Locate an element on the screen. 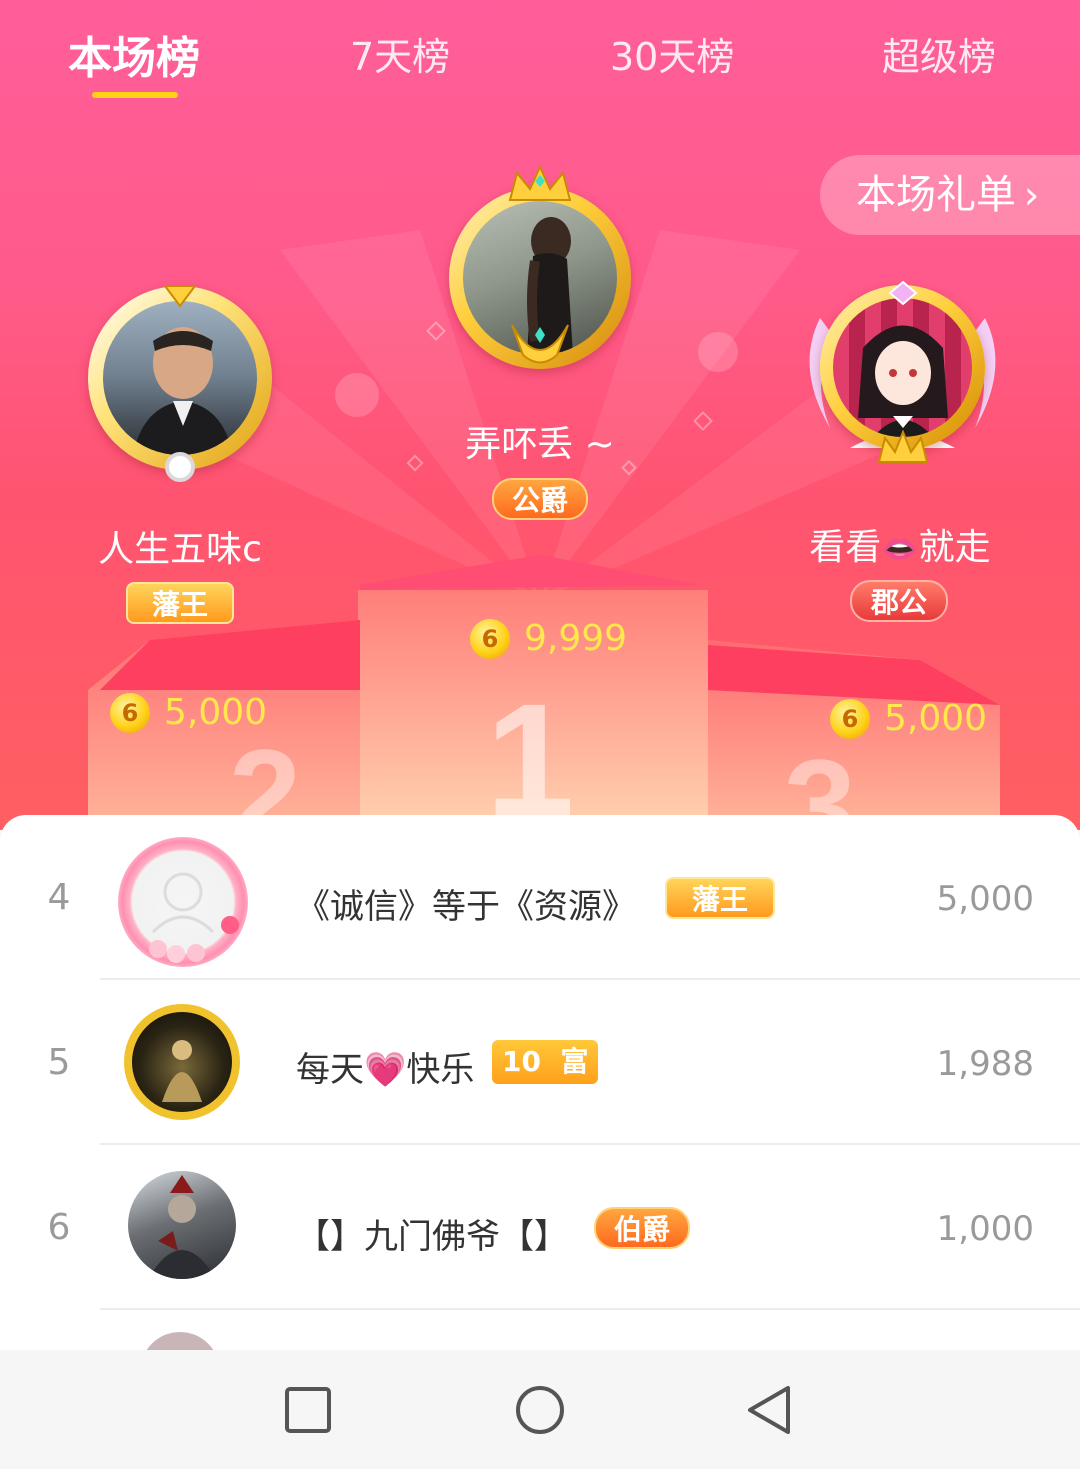 The height and width of the screenshot is (1469, 1080). tab-30-days: 30天榜 is located at coordinates (672, 53).